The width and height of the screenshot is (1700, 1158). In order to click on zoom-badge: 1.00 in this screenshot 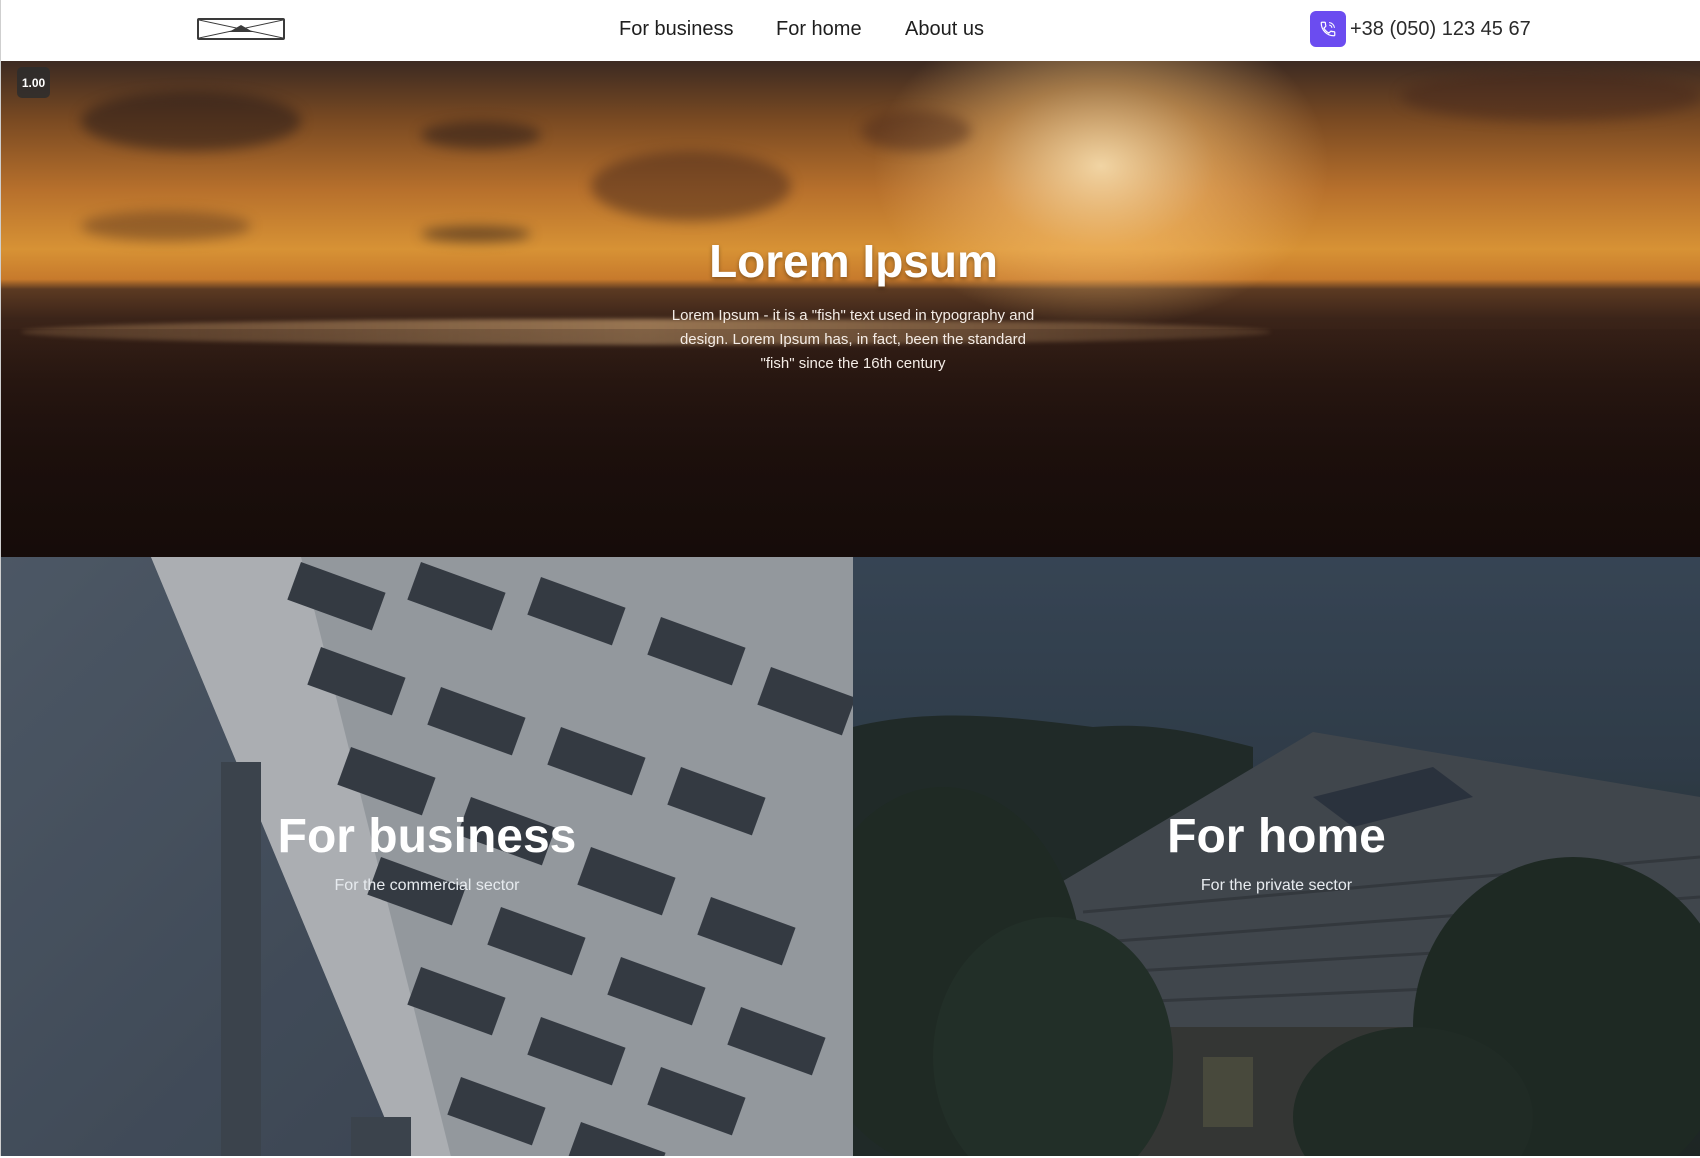, I will do `click(33, 82)`.